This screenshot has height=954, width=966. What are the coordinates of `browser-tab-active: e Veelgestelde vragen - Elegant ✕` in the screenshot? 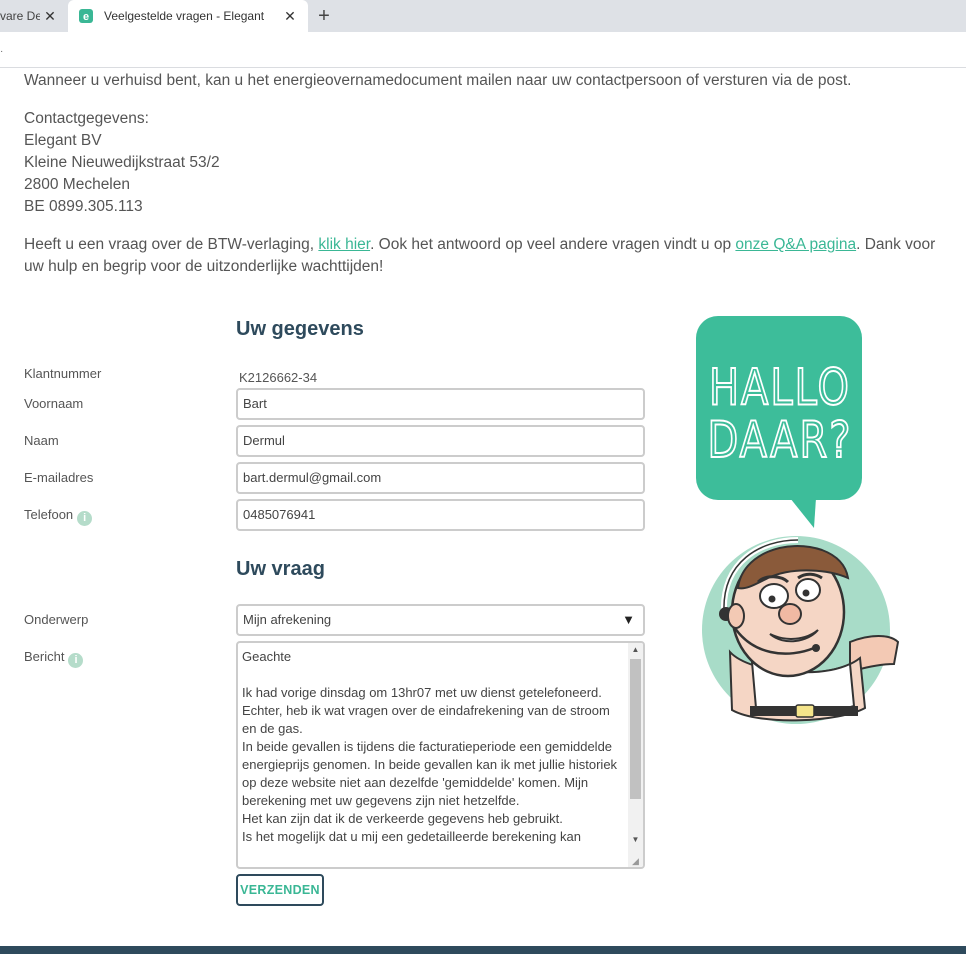 It's located at (188, 16).